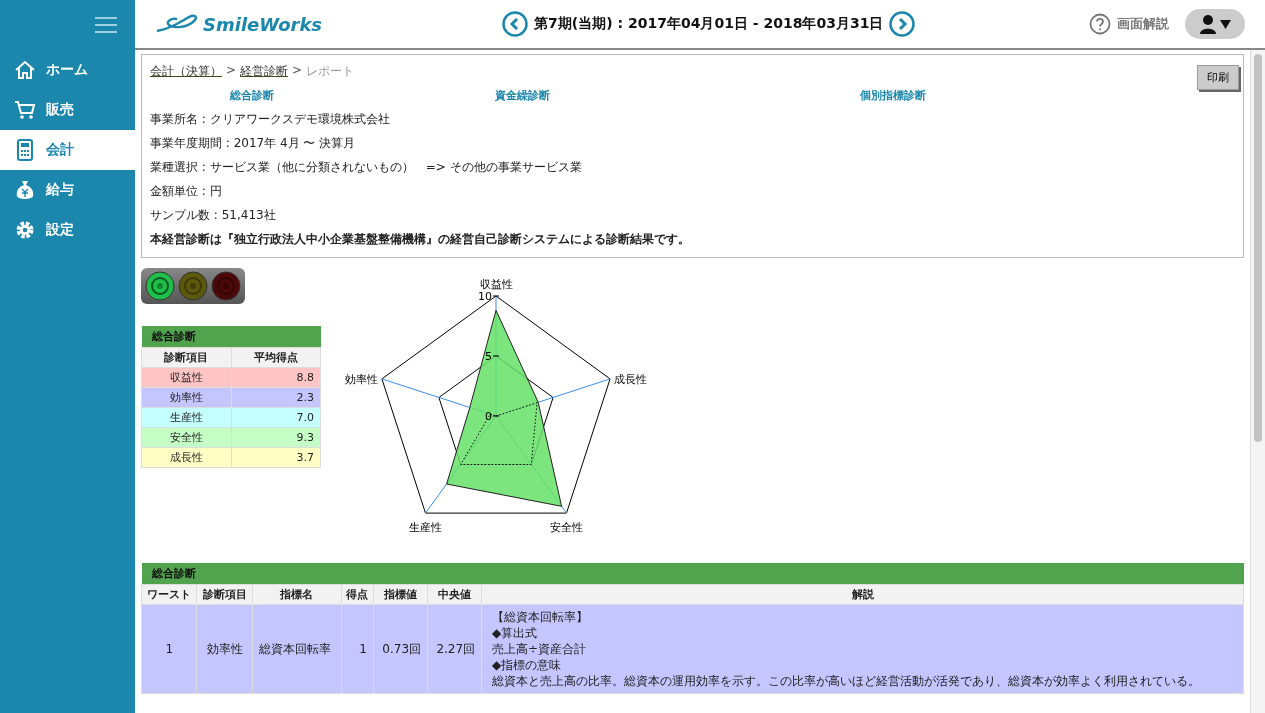 This screenshot has width=1265, height=713. What do you see at coordinates (1257, 381) in the screenshot?
I see `scrollbar` at bounding box center [1257, 381].